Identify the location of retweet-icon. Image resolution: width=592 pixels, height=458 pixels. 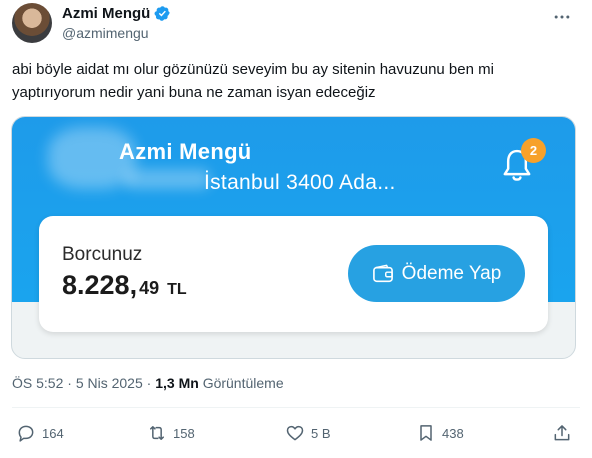
(157, 433).